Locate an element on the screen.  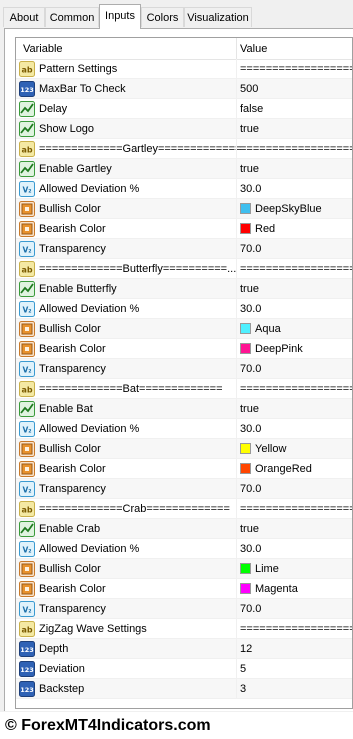
tab-about: About is located at coordinates (24, 17).